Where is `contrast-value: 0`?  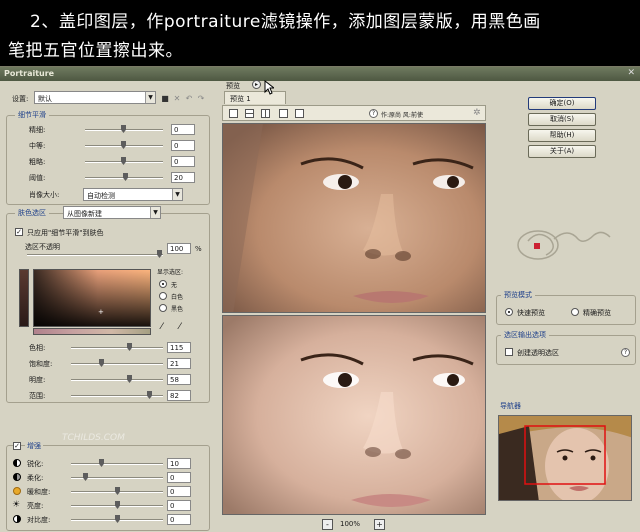 contrast-value: 0 is located at coordinates (179, 519).